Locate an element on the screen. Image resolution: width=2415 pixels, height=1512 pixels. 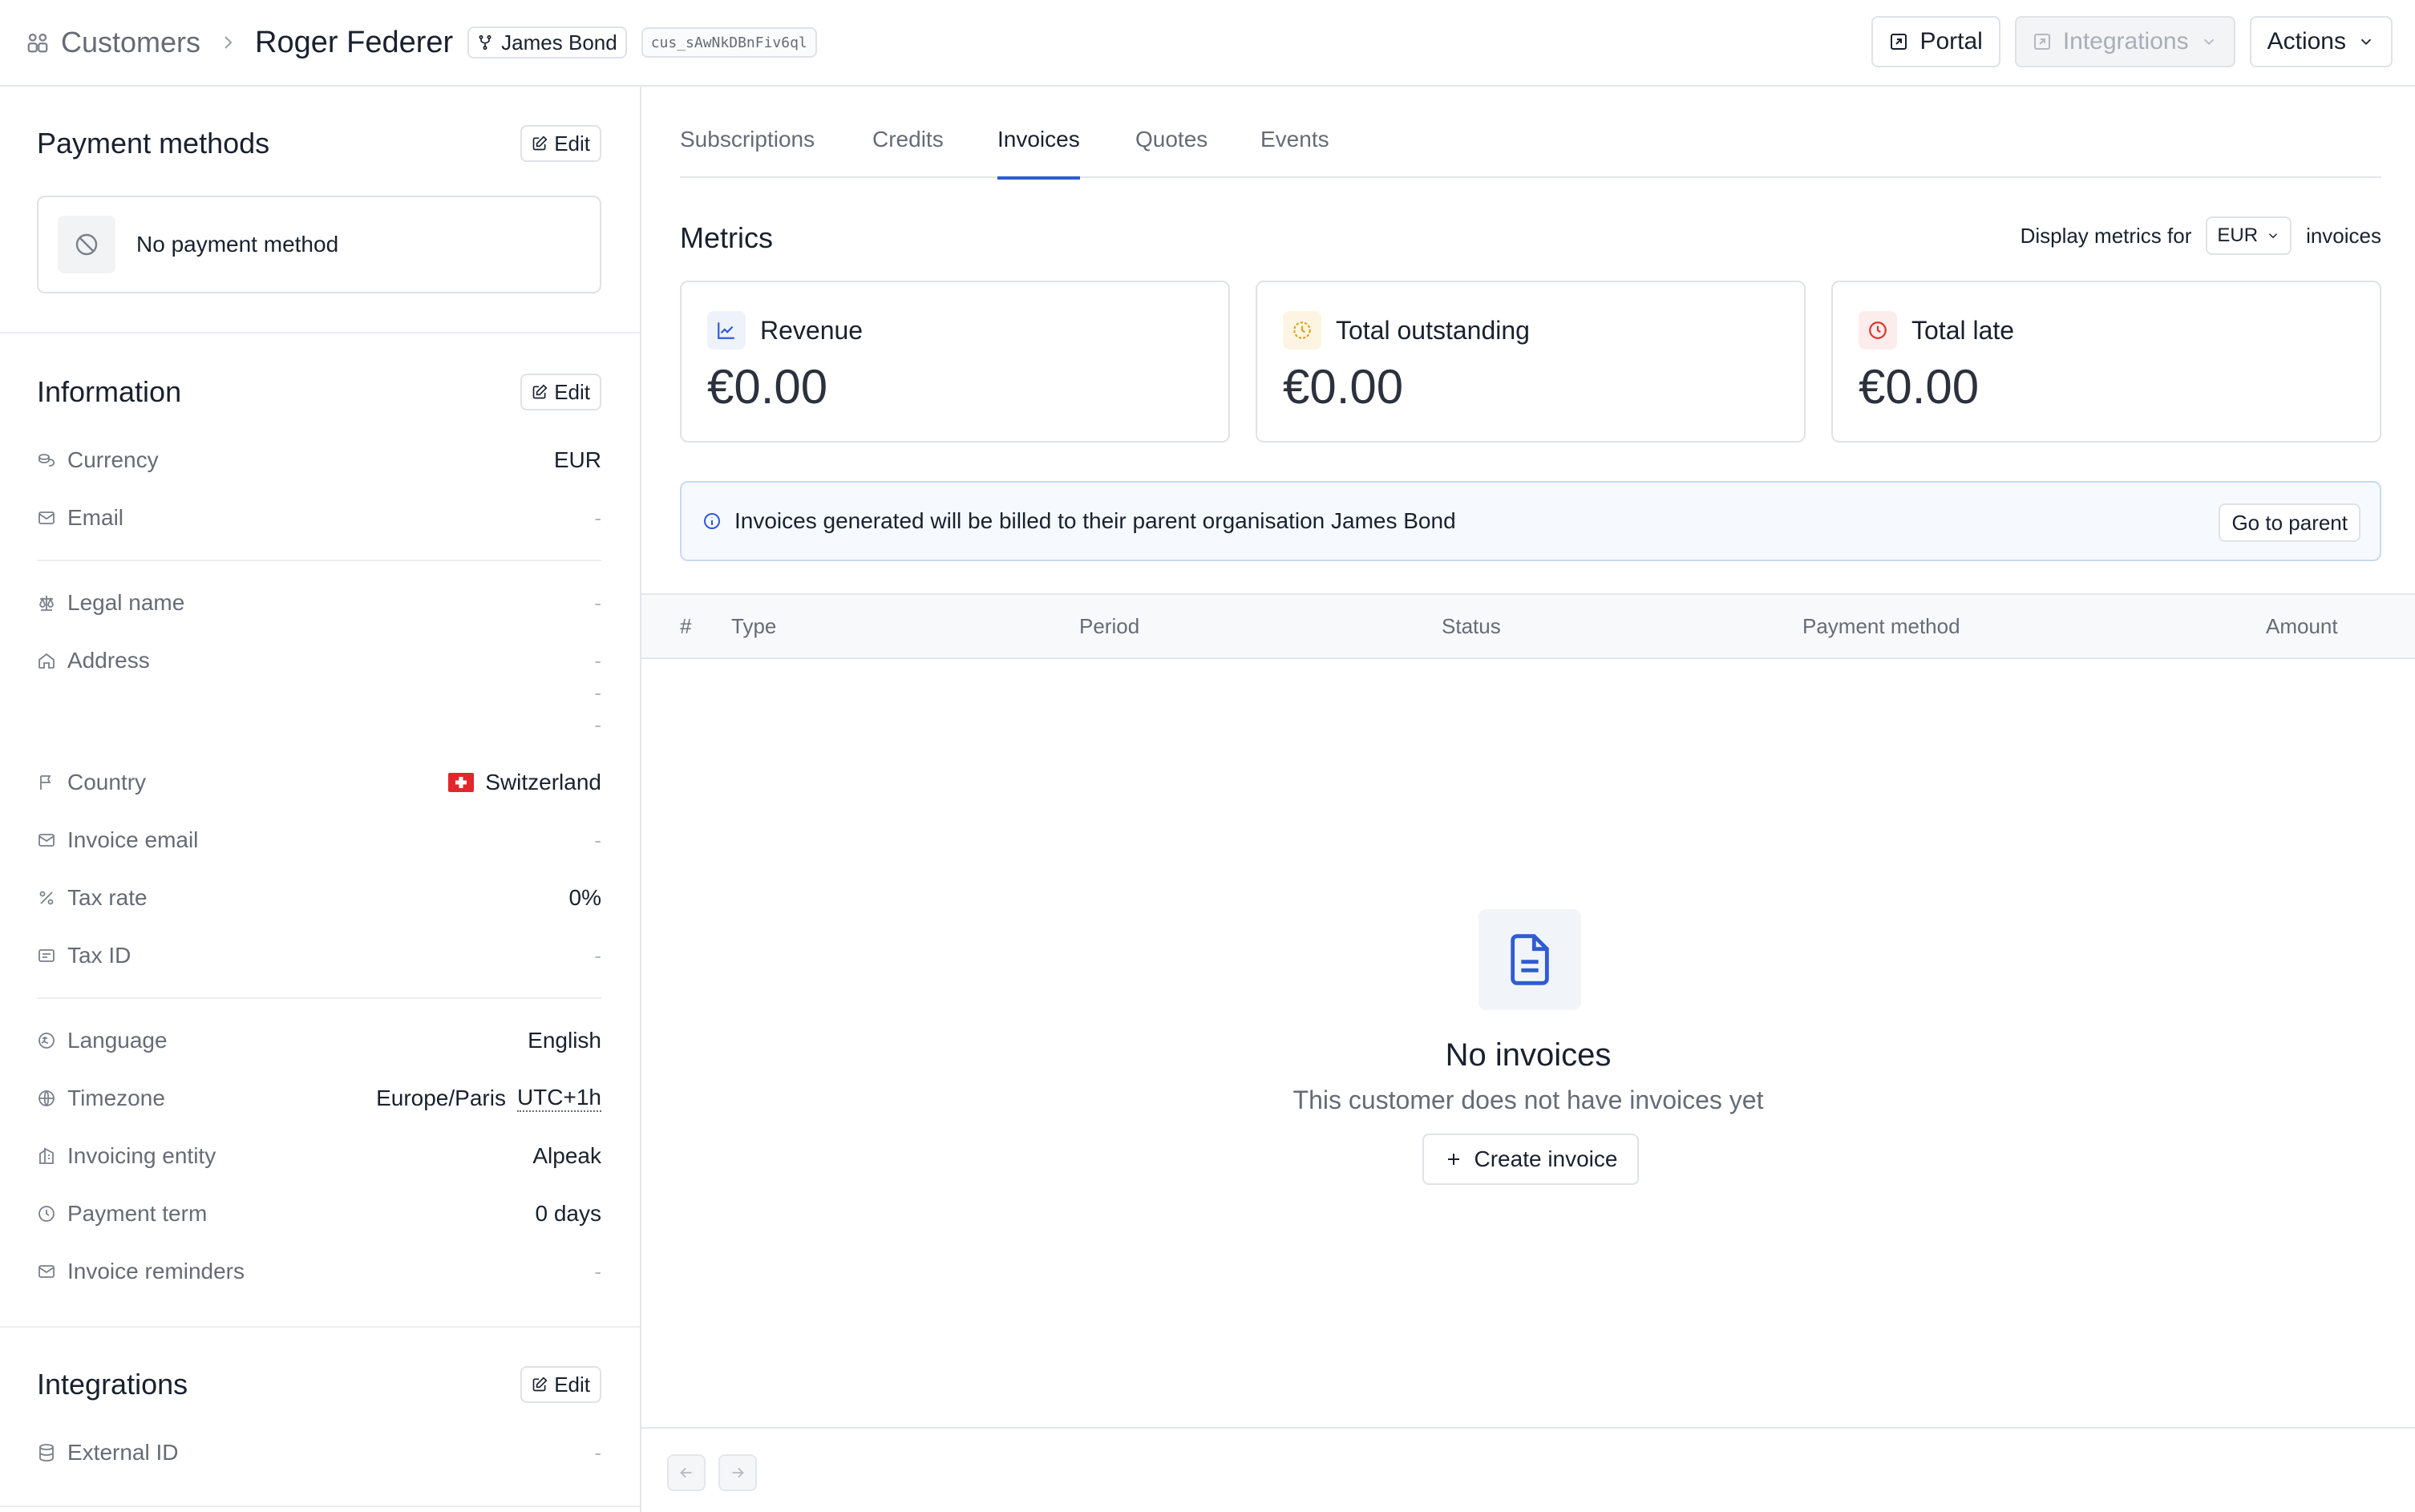
portal-label: Portal is located at coordinates (1951, 42).